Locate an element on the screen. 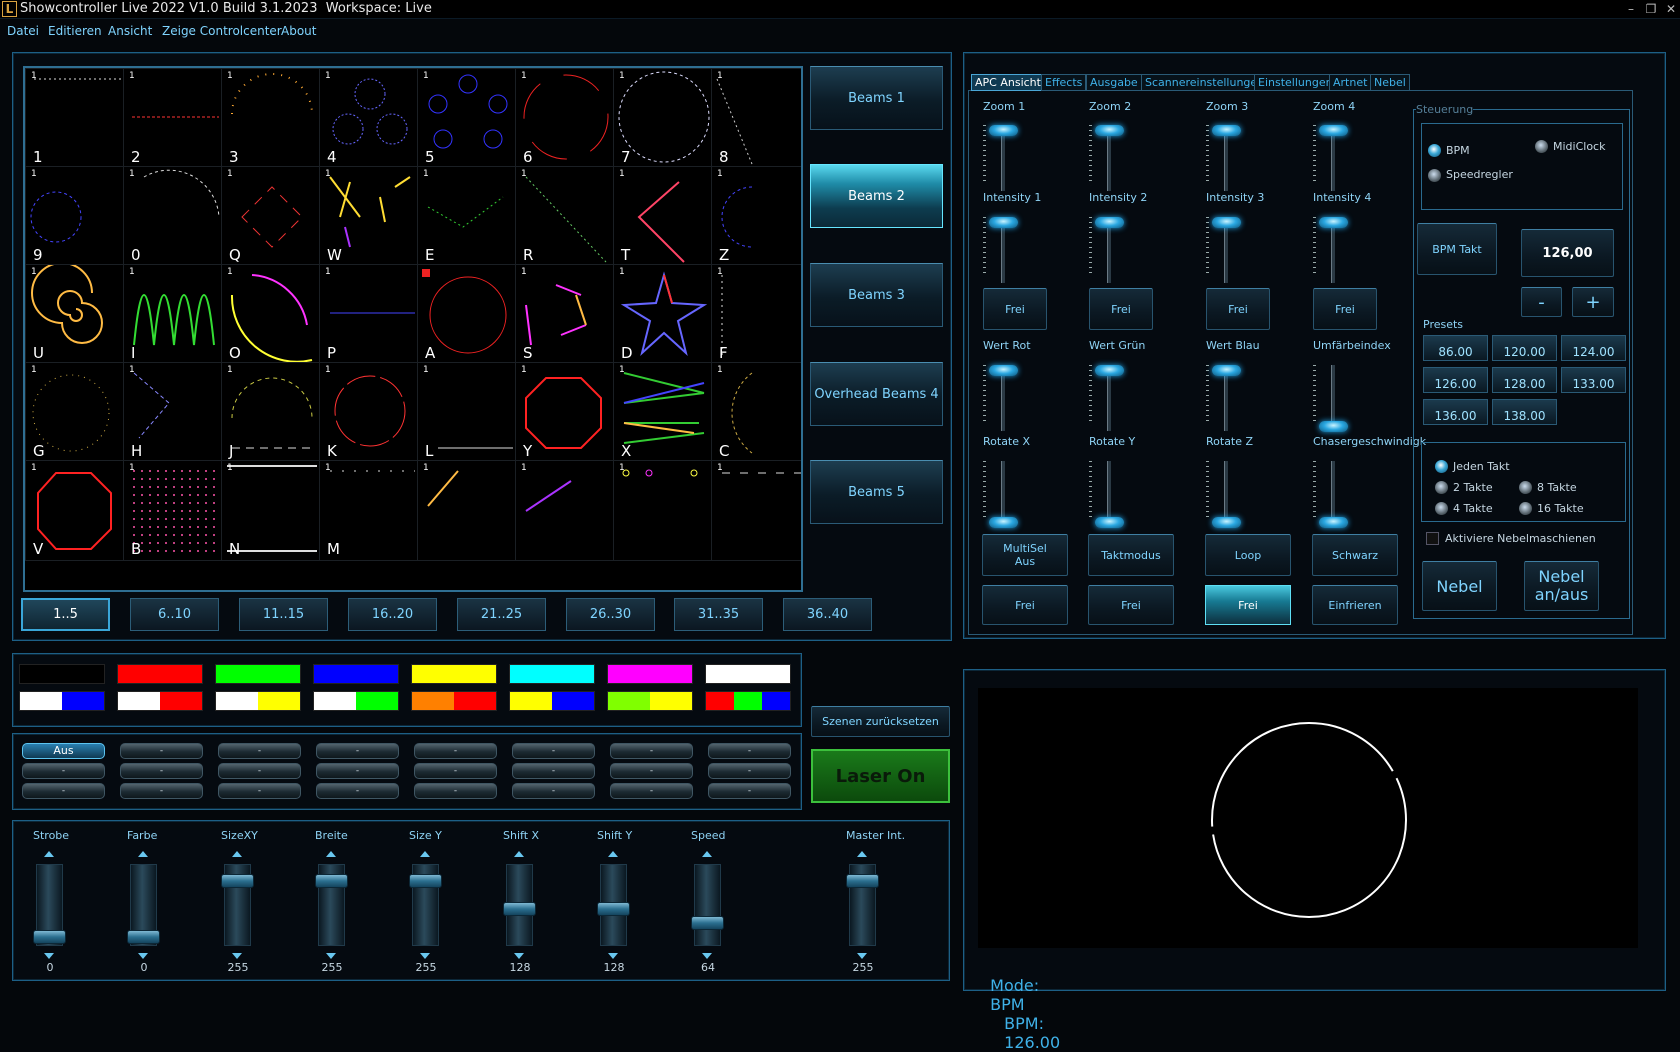 The height and width of the screenshot is (1052, 1680). takt-radio is located at coordinates (1441, 466).